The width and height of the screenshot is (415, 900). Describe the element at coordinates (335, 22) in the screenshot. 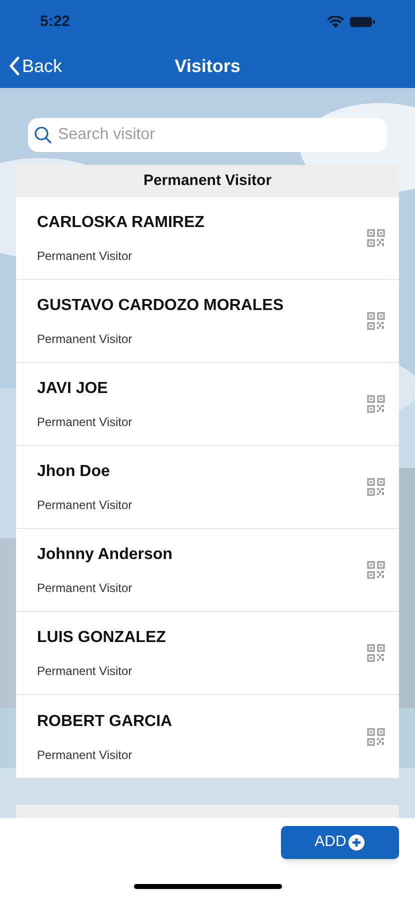

I see `wifi-icon` at that location.